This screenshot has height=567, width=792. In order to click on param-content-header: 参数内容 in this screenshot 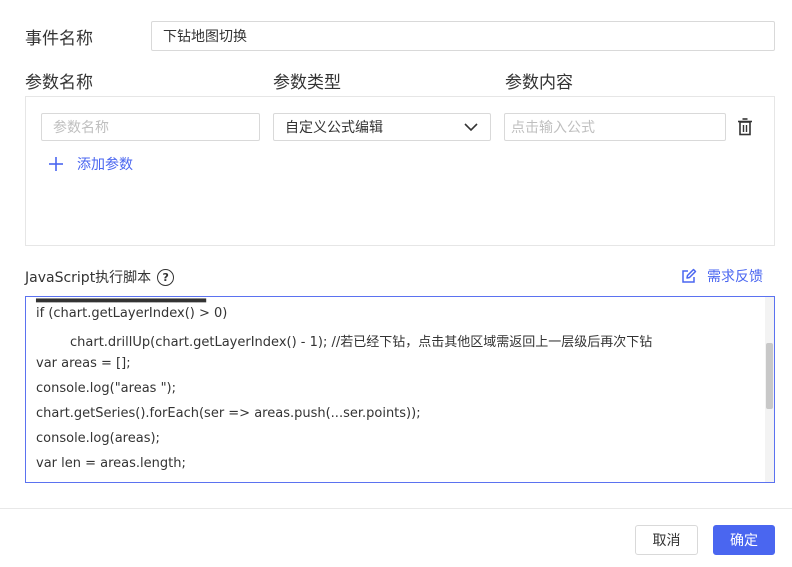, I will do `click(539, 83)`.